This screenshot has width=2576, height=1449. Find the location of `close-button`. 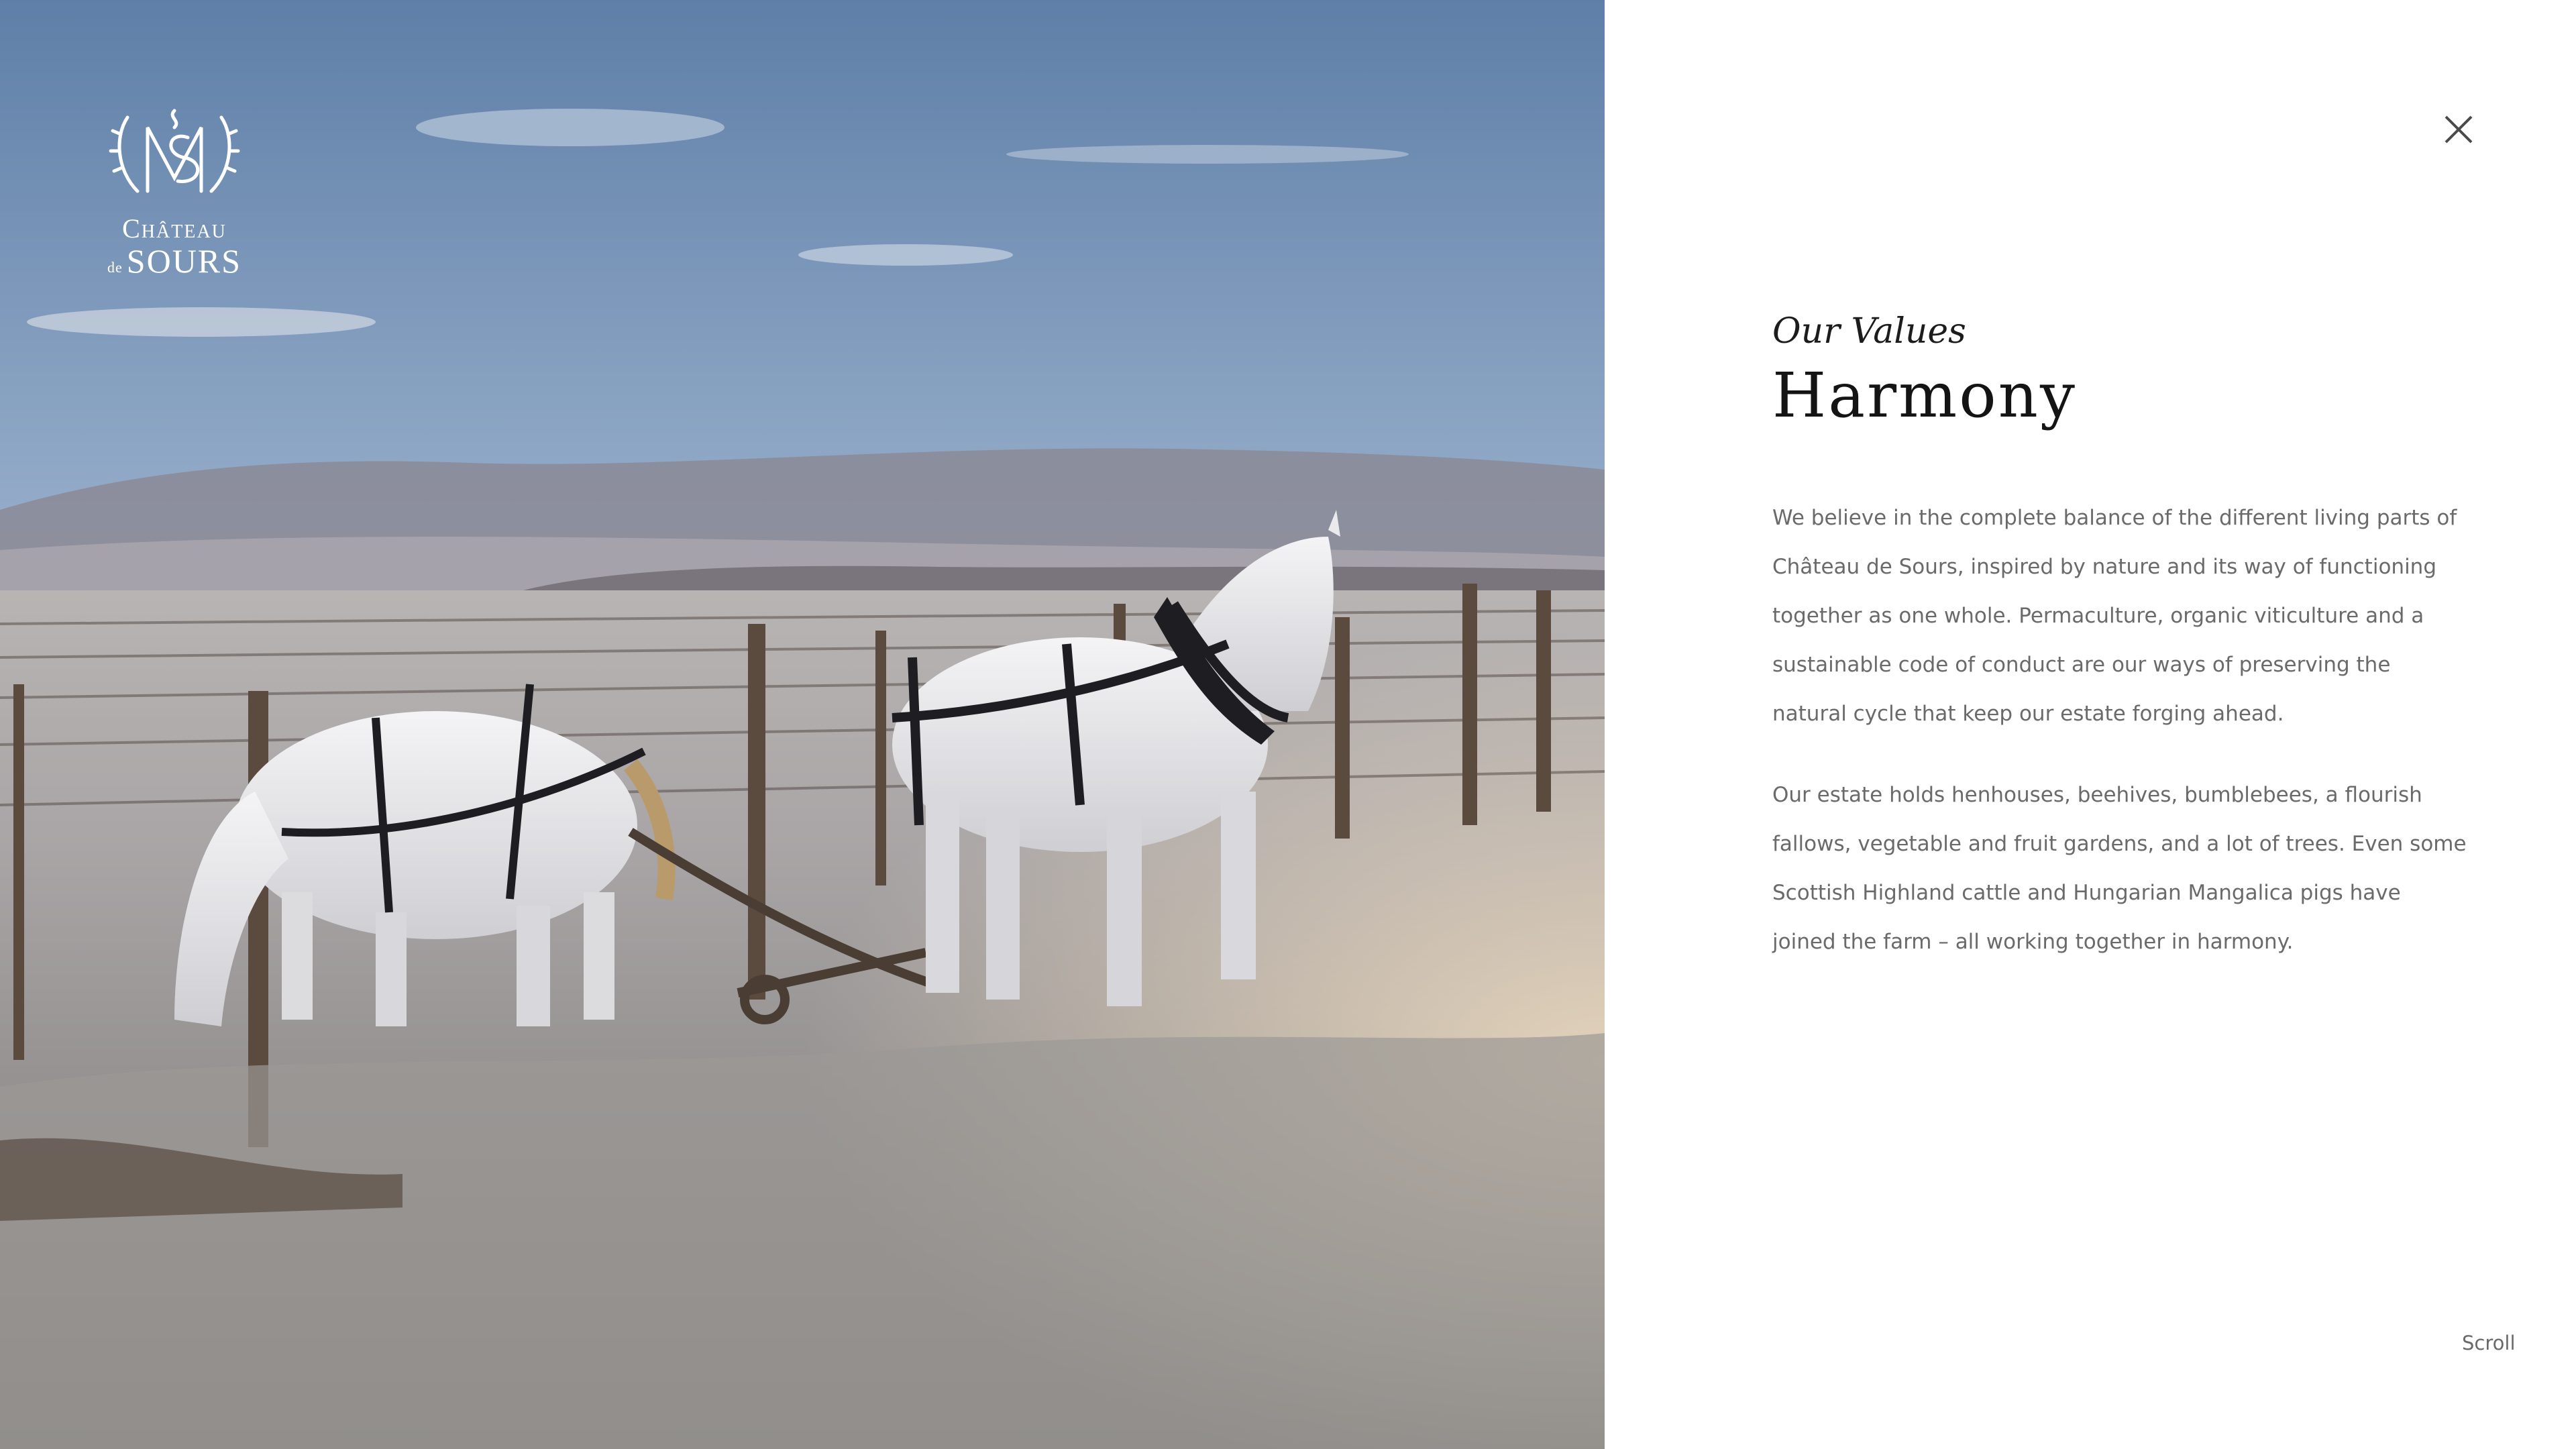

close-button is located at coordinates (2458, 129).